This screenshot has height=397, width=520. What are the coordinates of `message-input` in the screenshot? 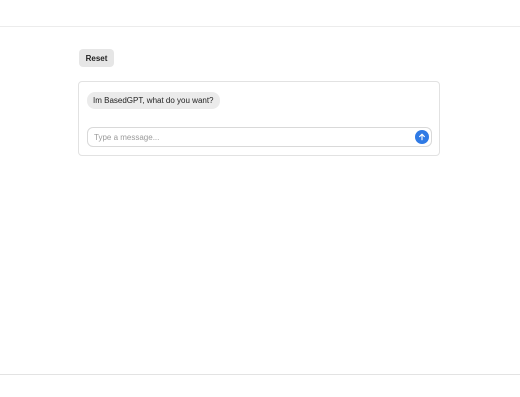 It's located at (249, 137).